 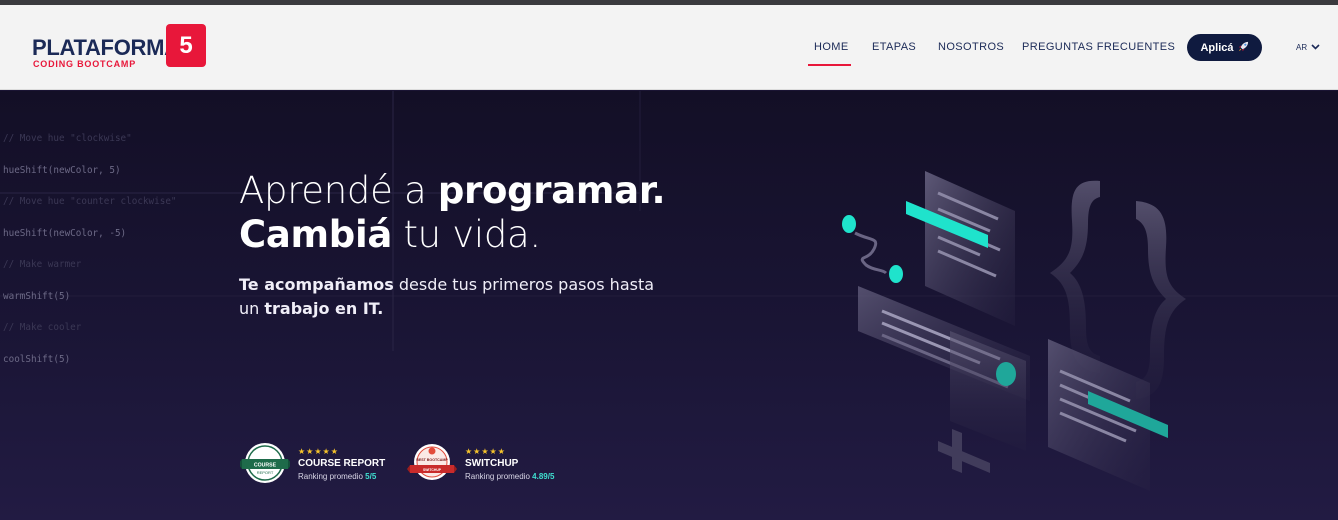 What do you see at coordinates (1315, 47) in the screenshot?
I see `chevron-down-icon` at bounding box center [1315, 47].